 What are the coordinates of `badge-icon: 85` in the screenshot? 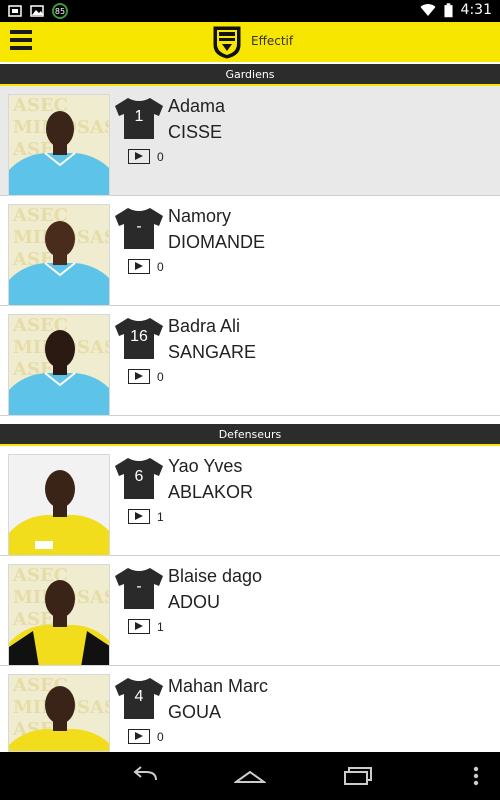 It's located at (60, 11).